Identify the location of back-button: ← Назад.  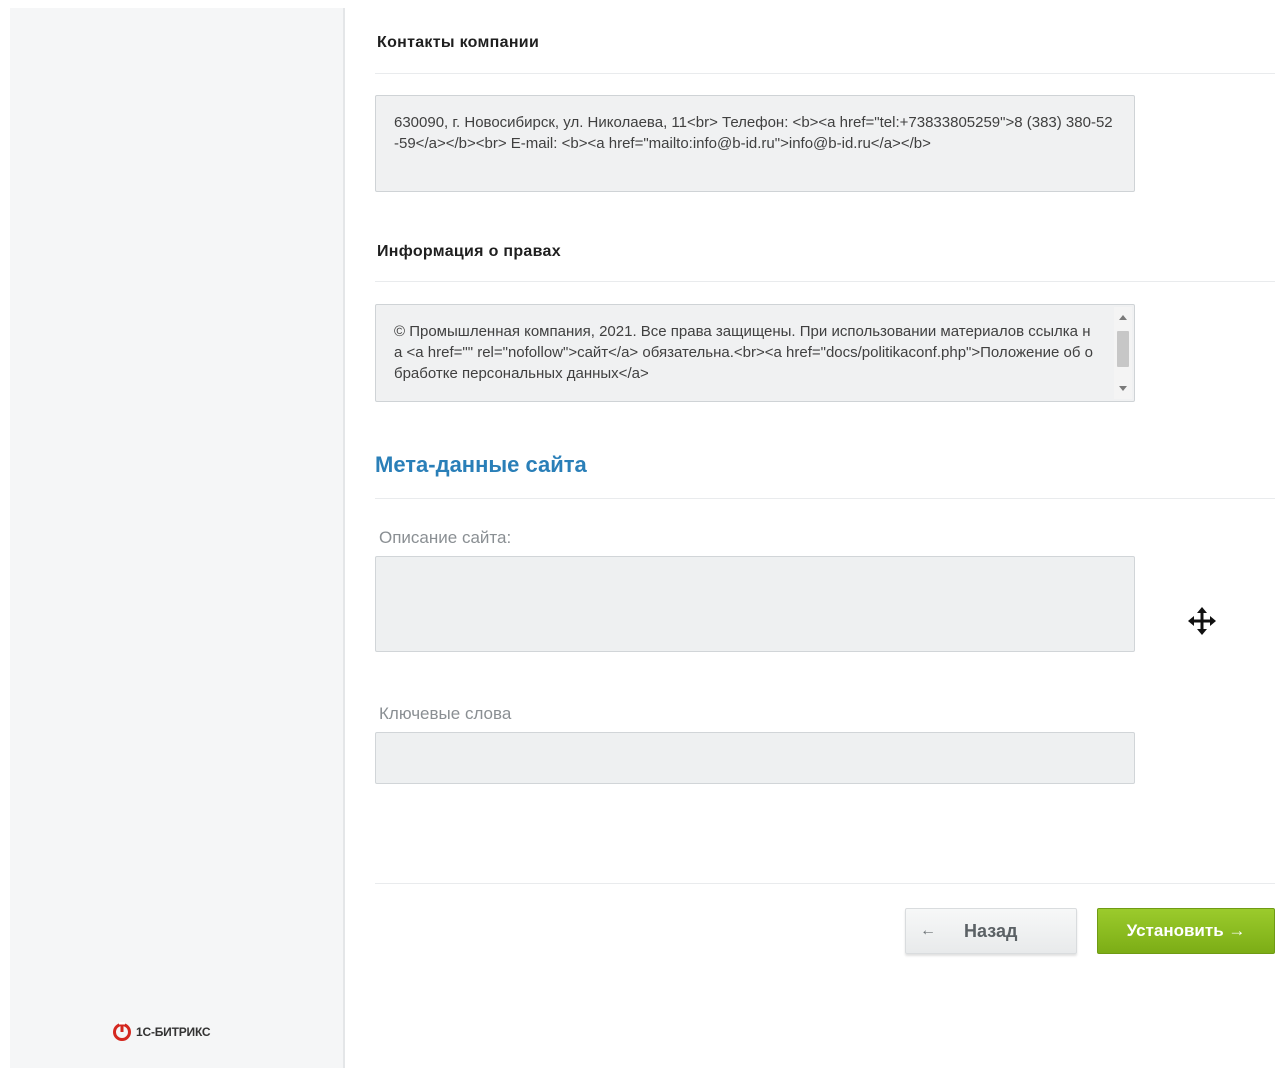
(991, 931).